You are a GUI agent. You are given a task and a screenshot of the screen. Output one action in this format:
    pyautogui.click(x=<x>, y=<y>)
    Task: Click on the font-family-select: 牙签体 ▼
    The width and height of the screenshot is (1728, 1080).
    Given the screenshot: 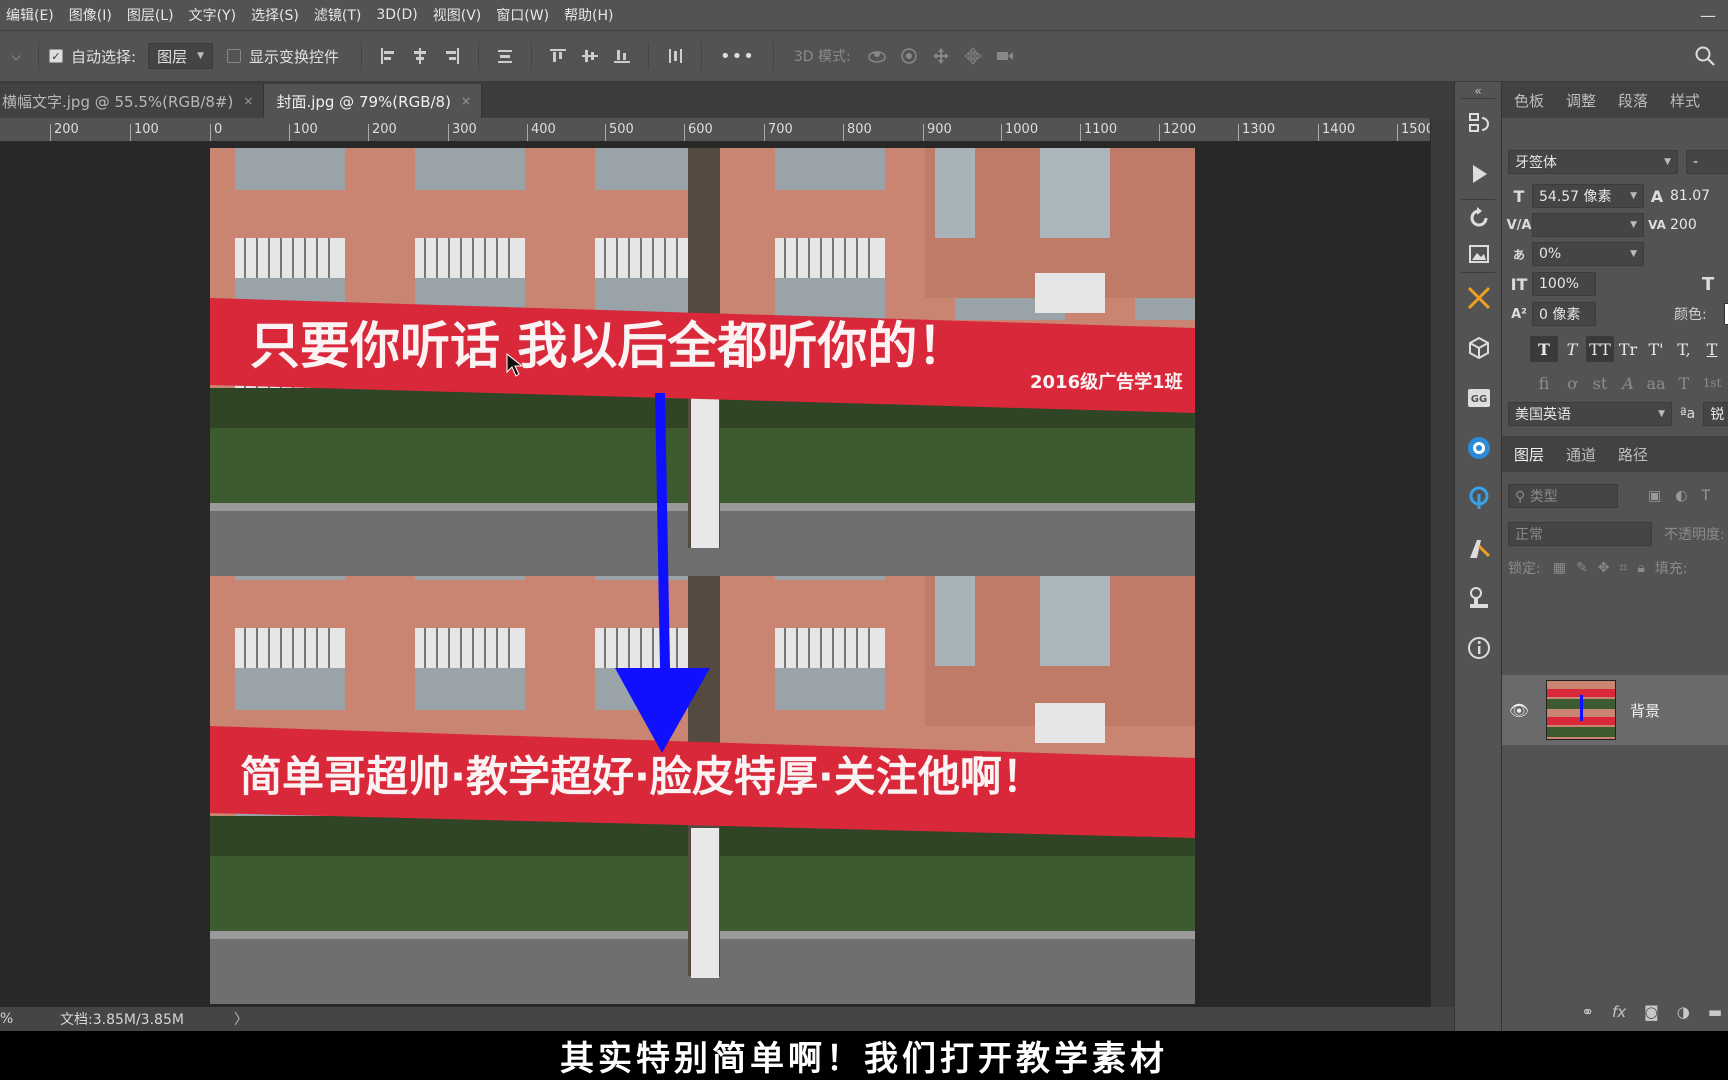 What is the action you would take?
    pyautogui.click(x=1593, y=162)
    